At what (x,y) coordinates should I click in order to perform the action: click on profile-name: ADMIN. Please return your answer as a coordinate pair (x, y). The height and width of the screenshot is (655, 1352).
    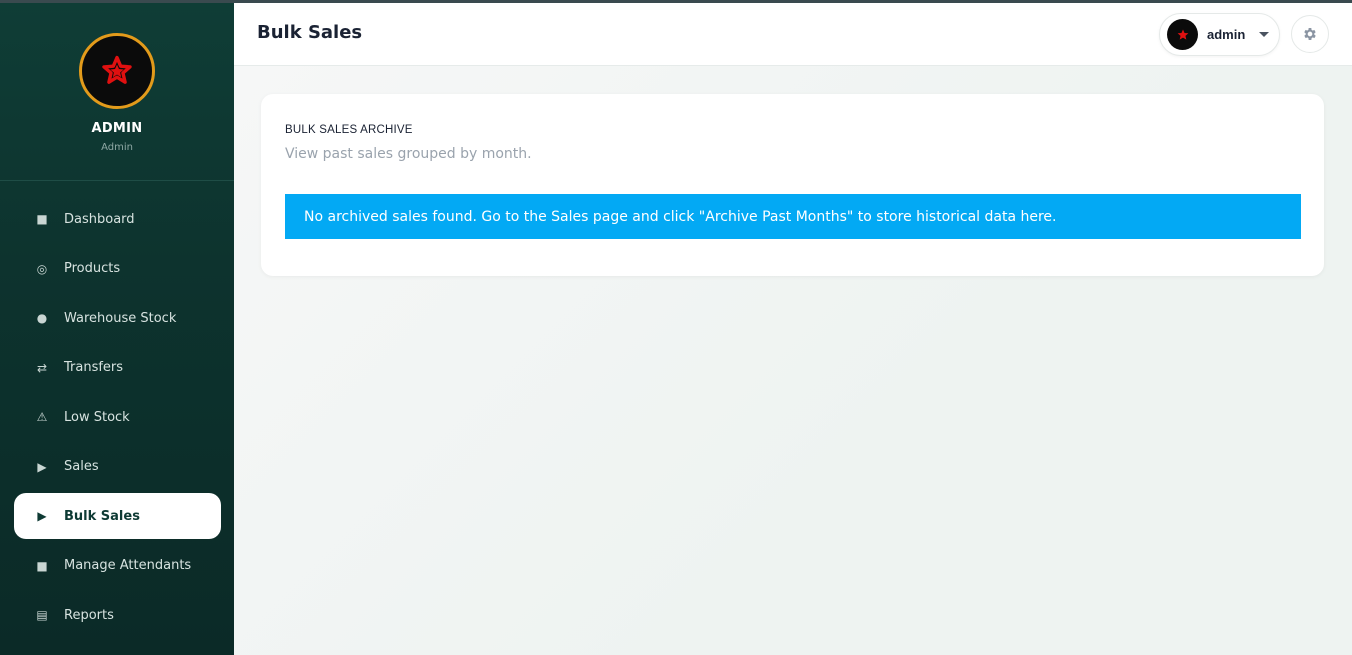
    Looking at the image, I should click on (117, 128).